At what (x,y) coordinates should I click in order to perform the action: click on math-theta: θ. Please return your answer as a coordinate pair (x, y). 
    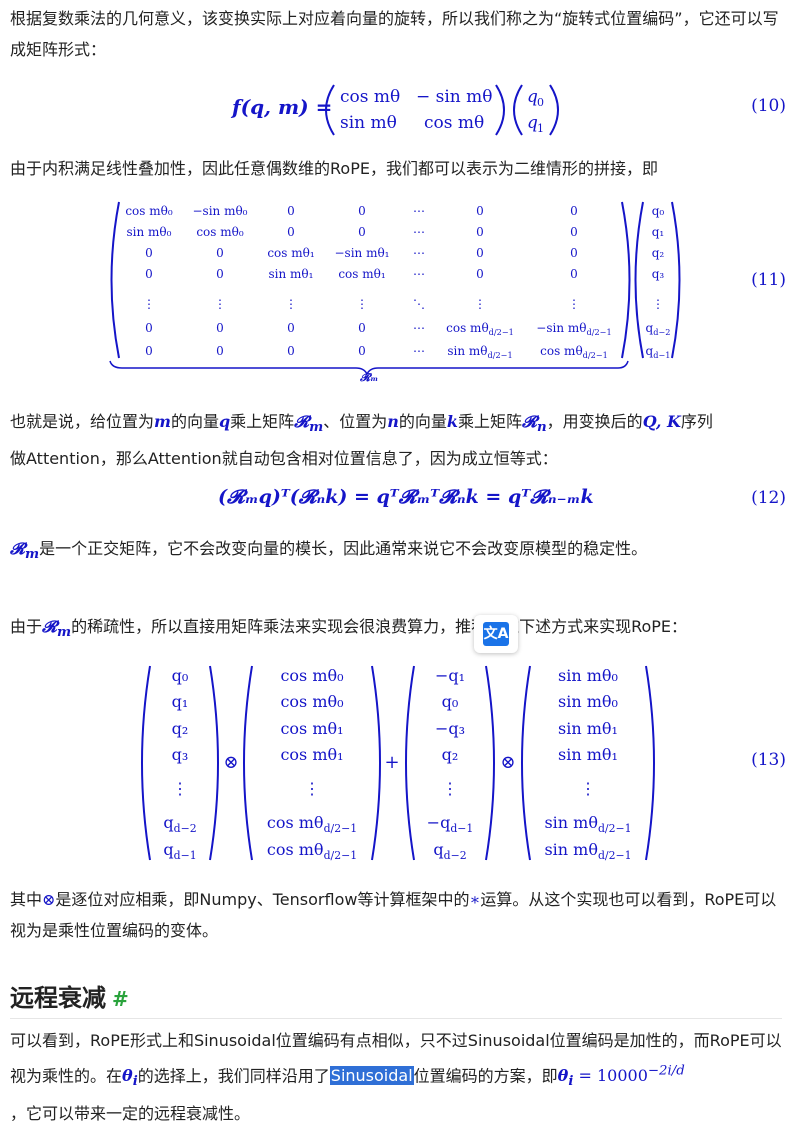
    Looking at the image, I should click on (563, 1076).